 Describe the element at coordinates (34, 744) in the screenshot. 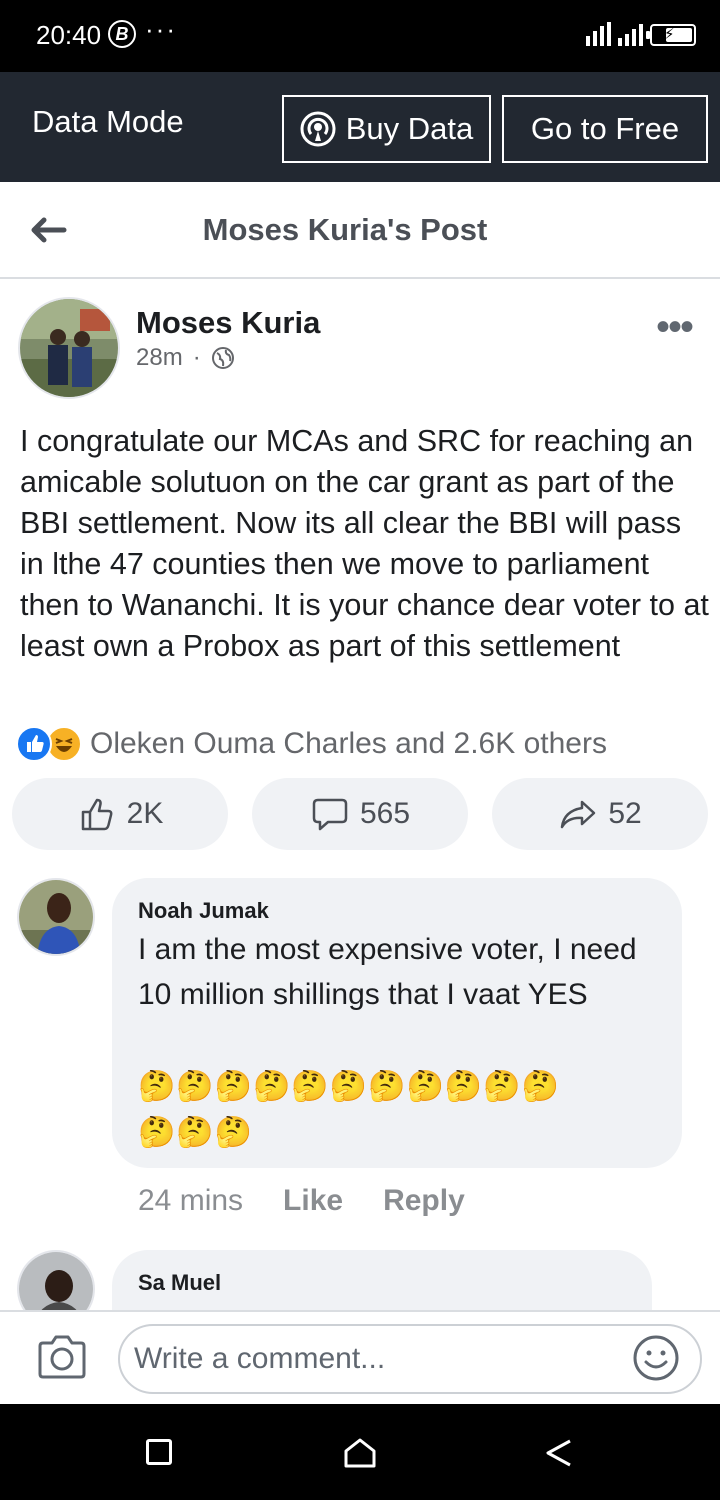

I see `like-reaction-icon` at that location.